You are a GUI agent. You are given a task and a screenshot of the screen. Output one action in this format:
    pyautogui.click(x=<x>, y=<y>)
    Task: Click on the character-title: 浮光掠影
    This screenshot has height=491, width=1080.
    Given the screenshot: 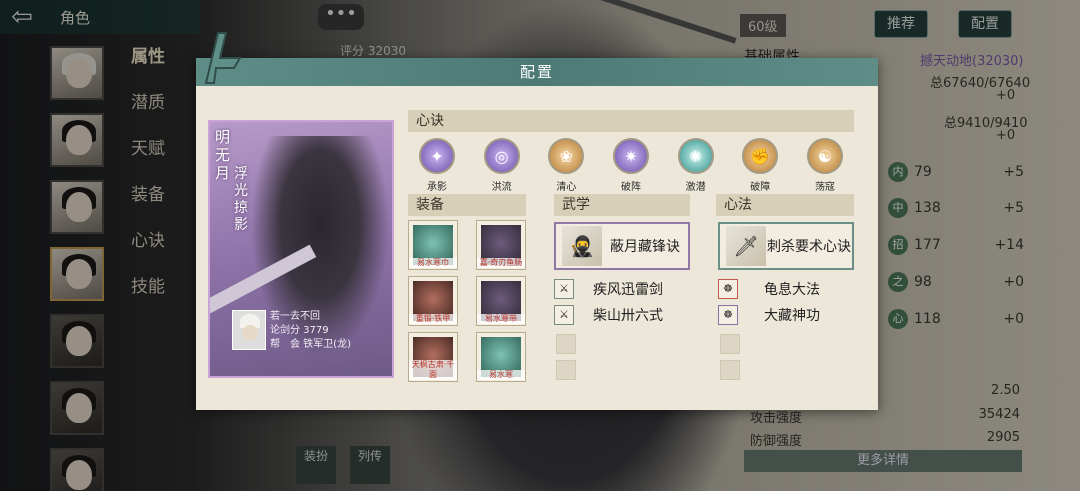 What is the action you would take?
    pyautogui.click(x=241, y=199)
    